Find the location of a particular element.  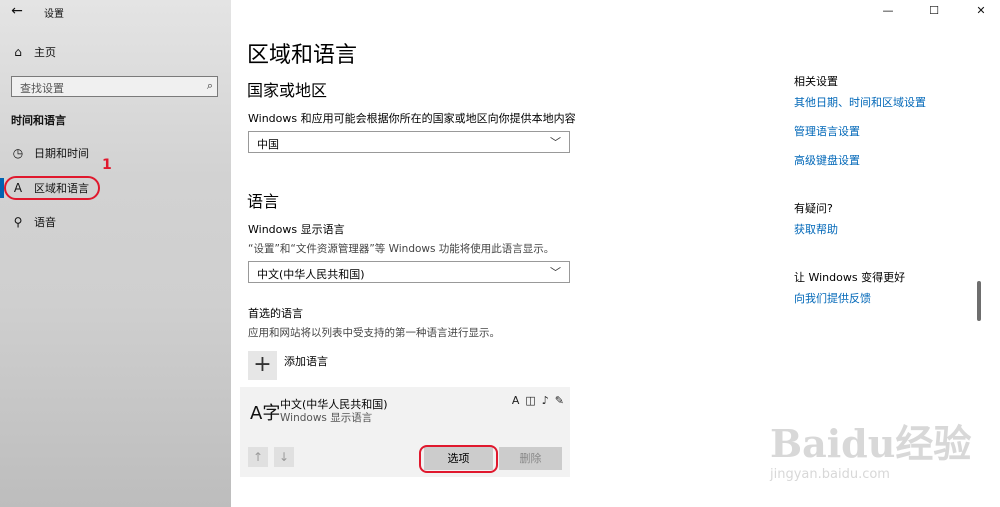

link-manage-language: 管理语言设置 is located at coordinates (827, 131).